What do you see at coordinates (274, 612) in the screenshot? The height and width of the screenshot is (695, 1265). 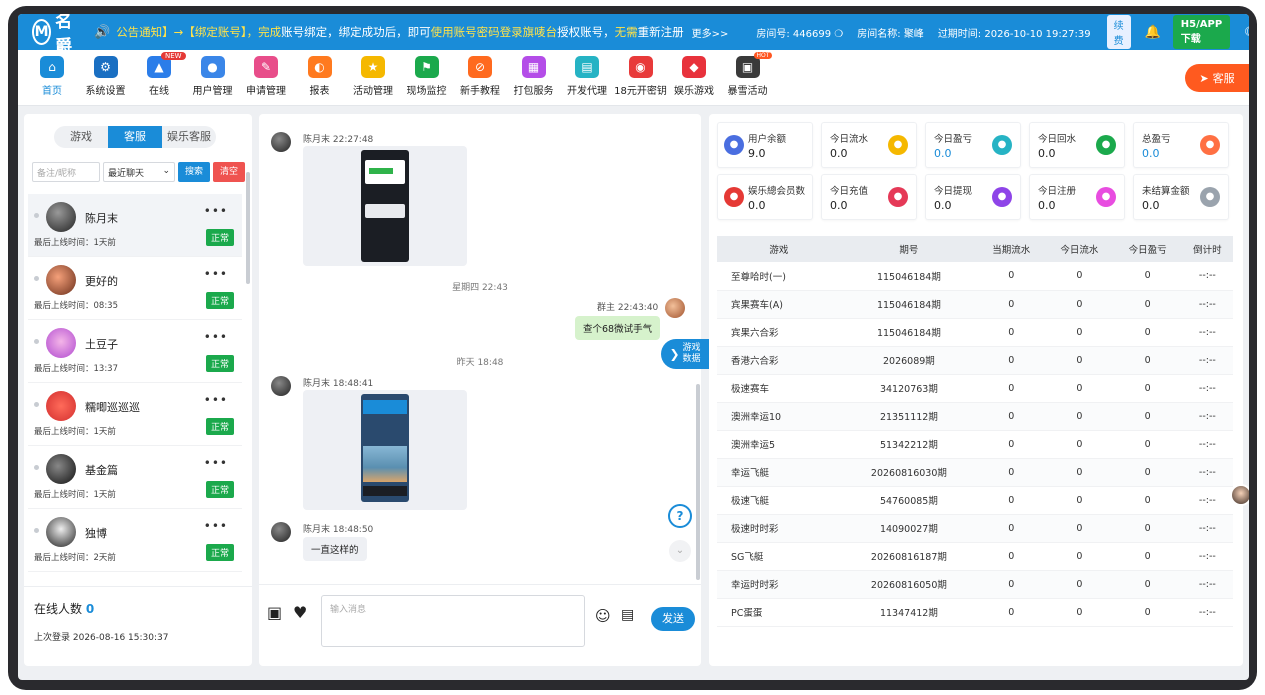 I see `image-upload-icon: ▣` at bounding box center [274, 612].